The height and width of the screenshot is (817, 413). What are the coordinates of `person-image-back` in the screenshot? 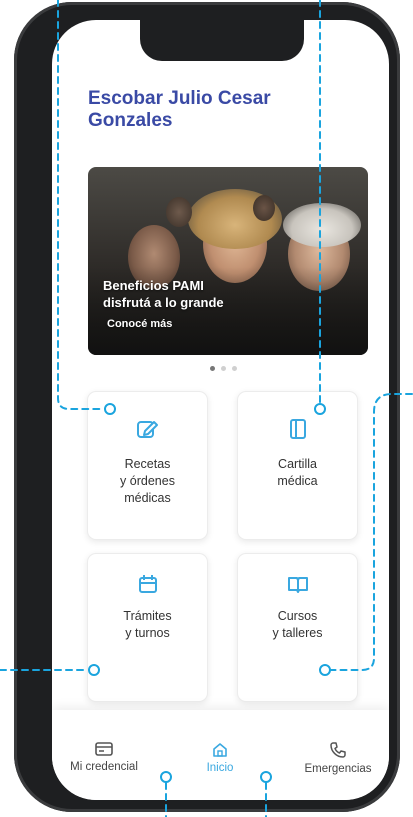 It's located at (179, 212).